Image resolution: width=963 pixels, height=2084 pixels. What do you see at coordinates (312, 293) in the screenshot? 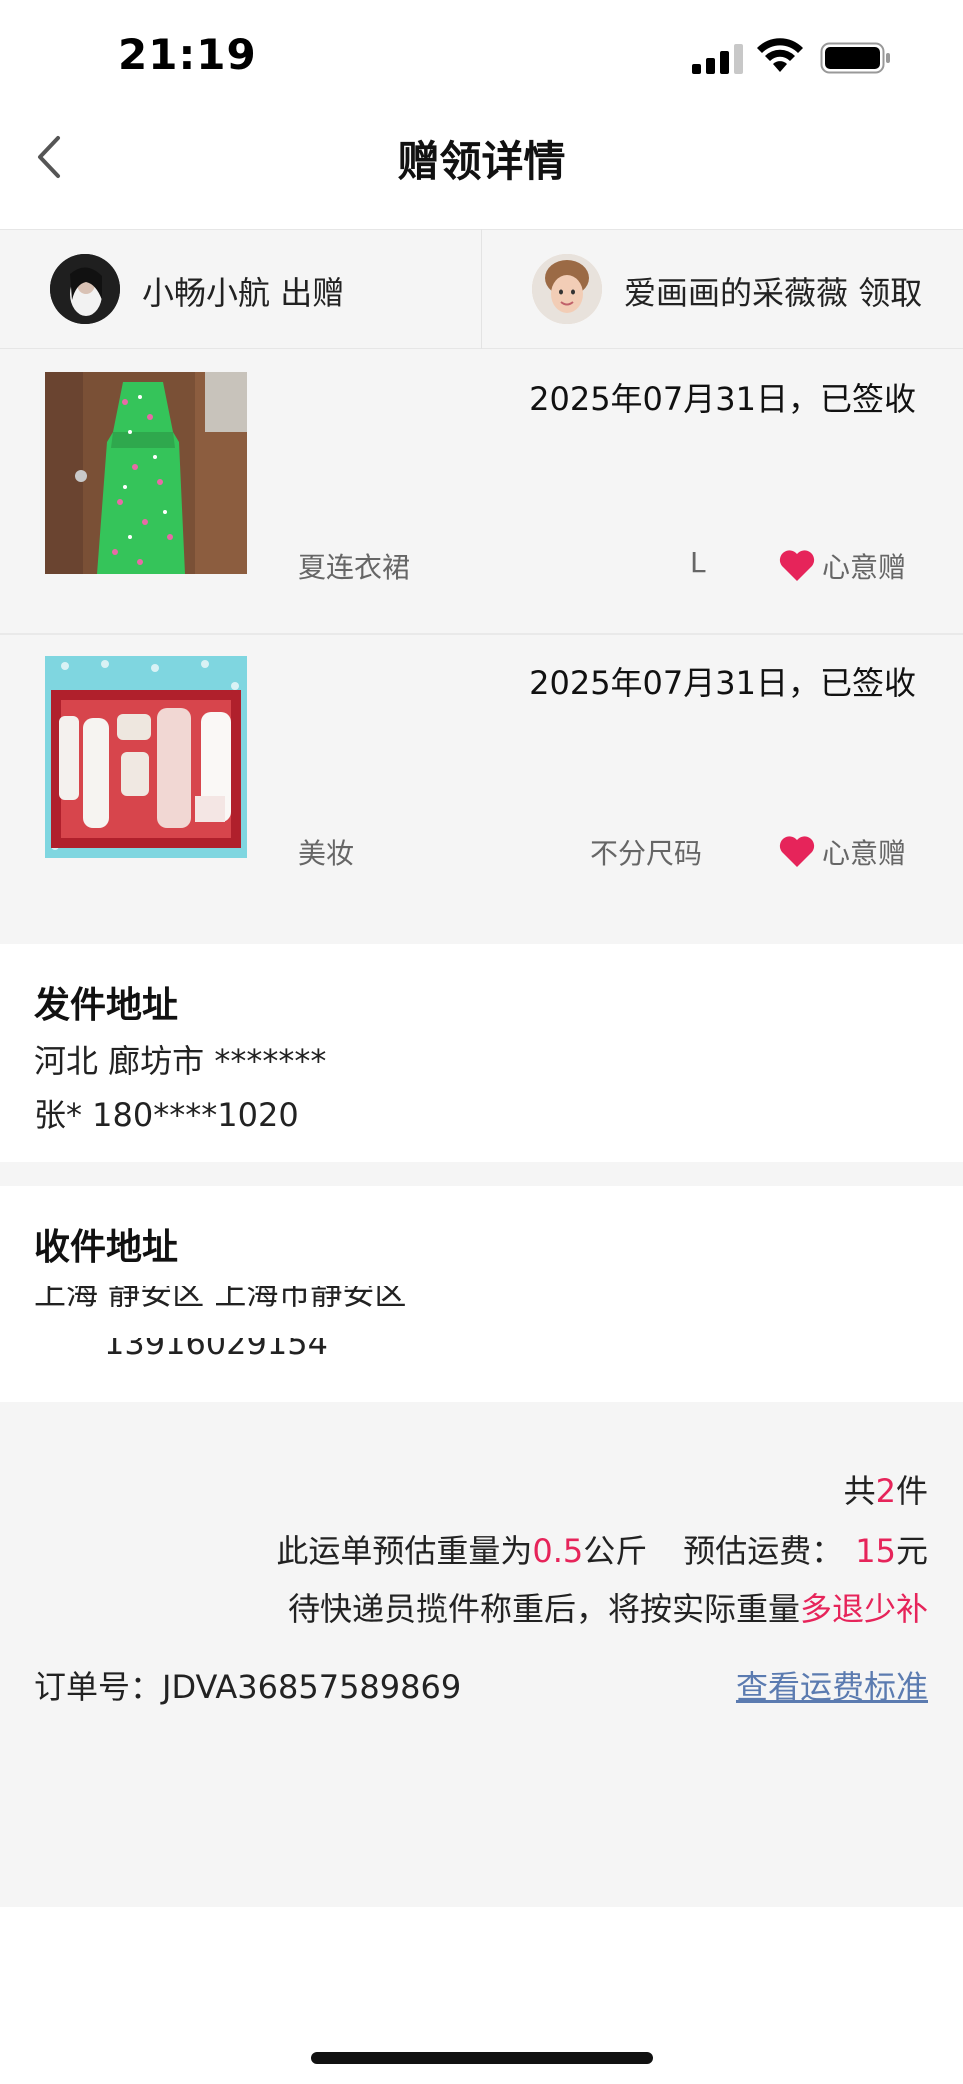
I see `giver-action: 出赠` at bounding box center [312, 293].